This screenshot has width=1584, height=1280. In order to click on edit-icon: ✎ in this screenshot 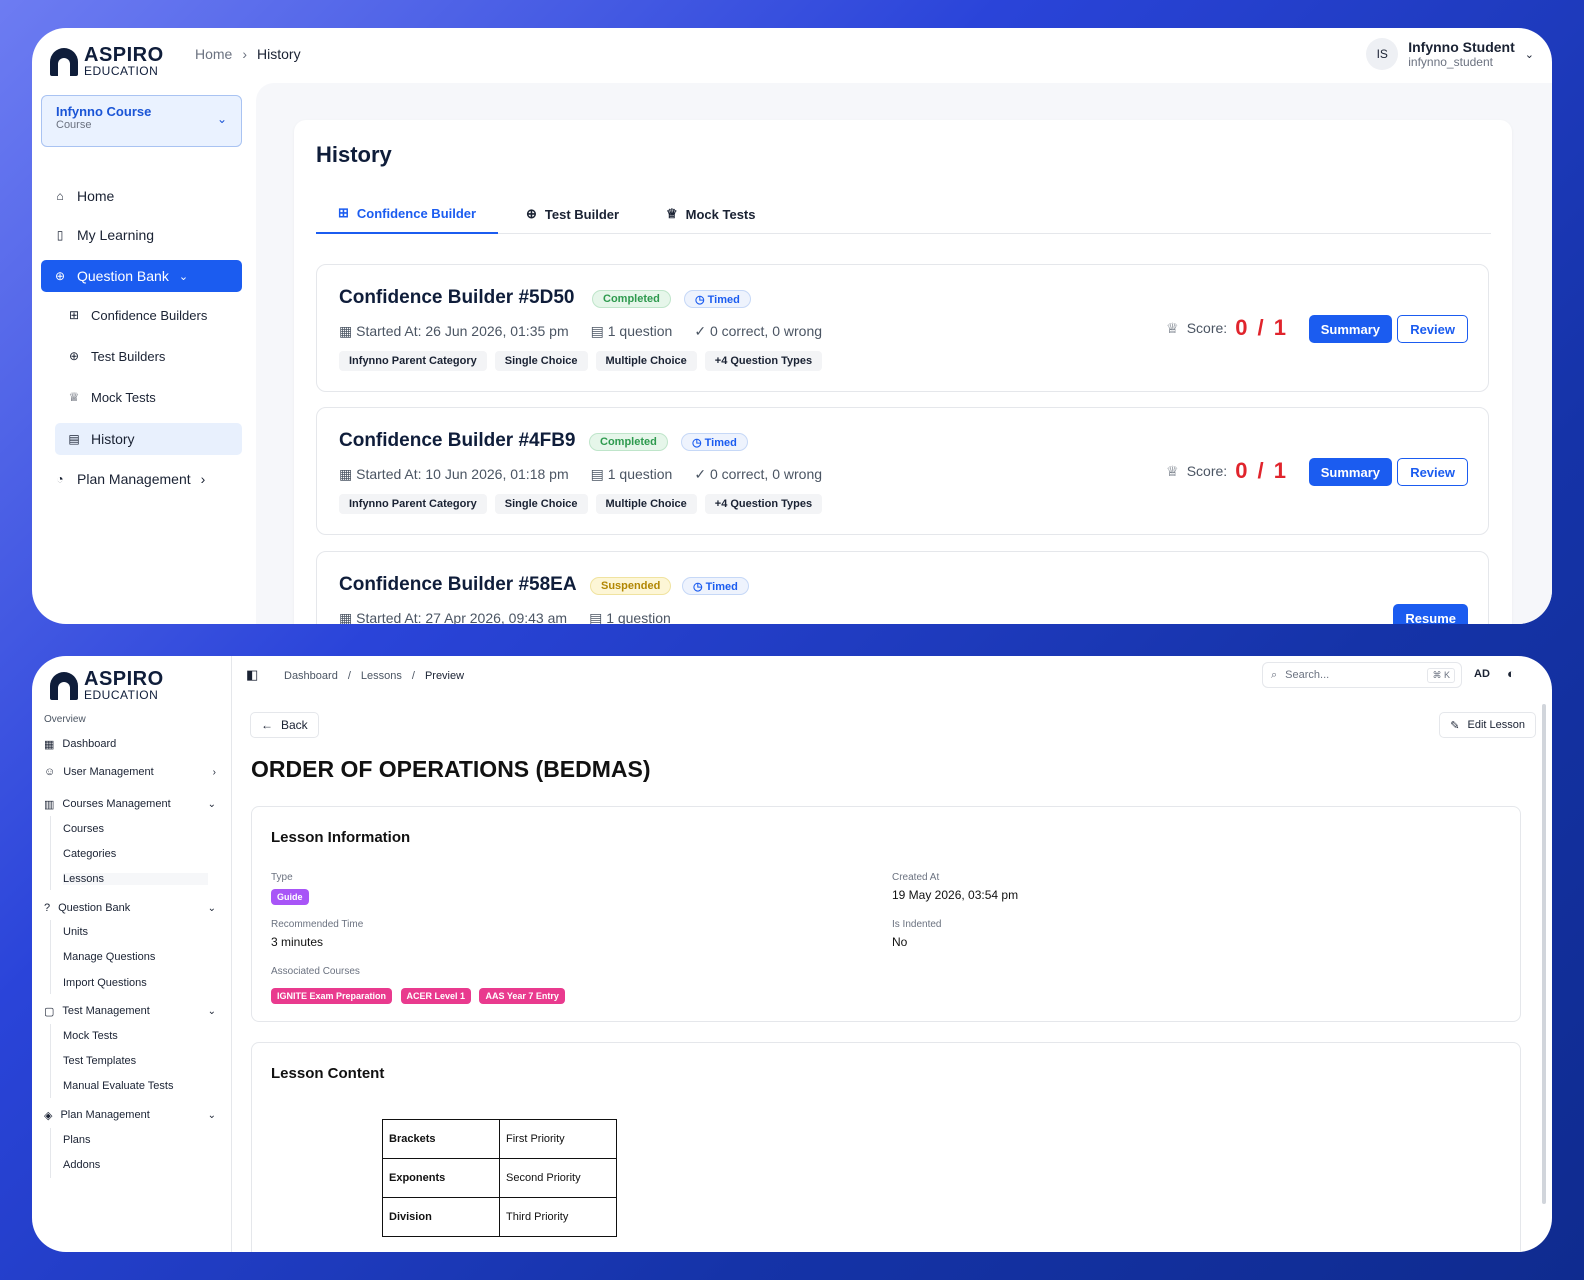, I will do `click(1455, 725)`.